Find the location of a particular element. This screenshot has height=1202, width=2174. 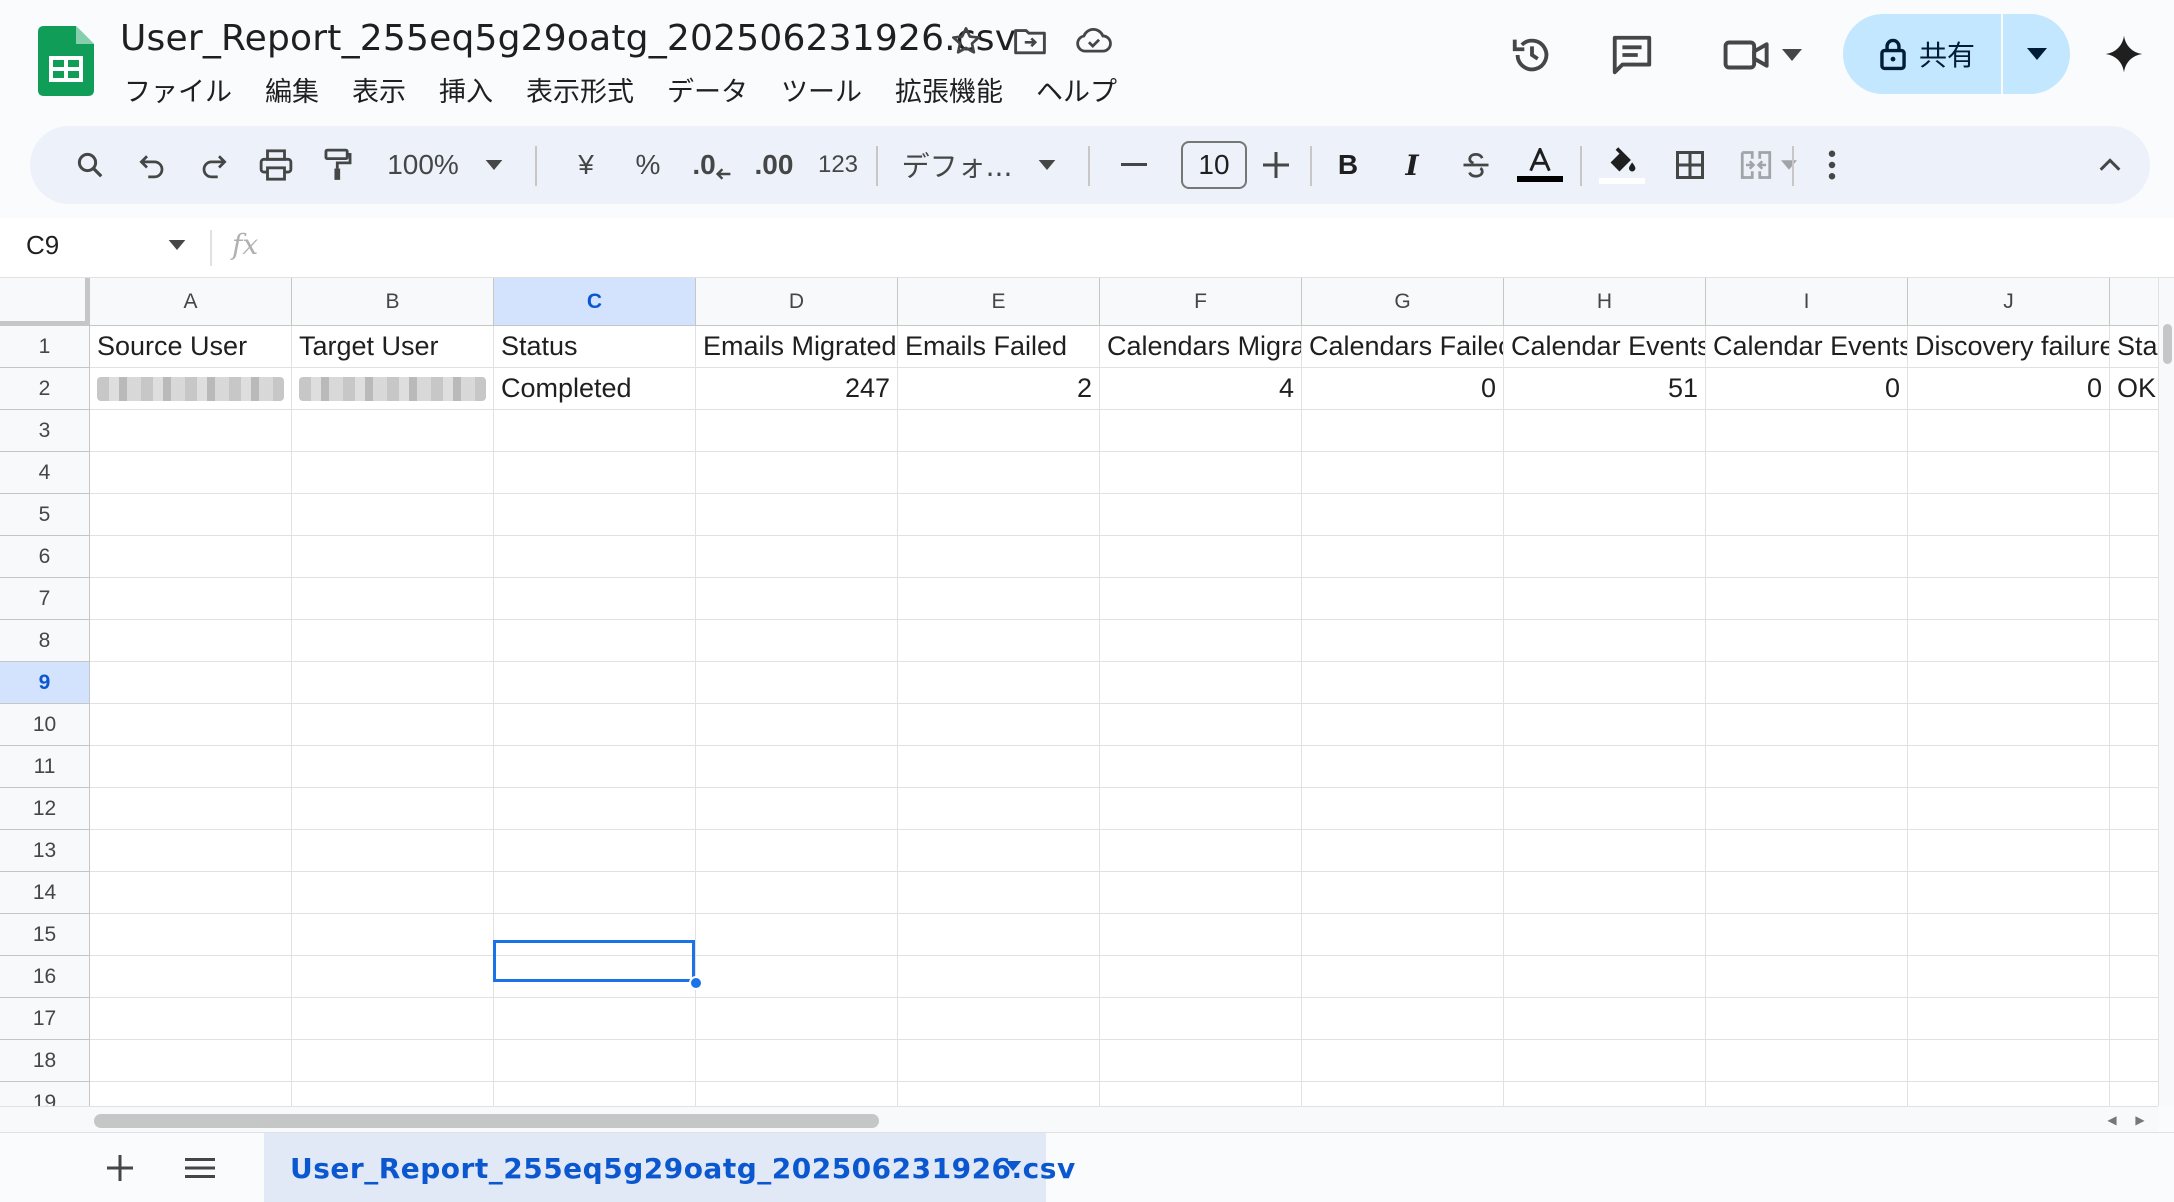

cell-b13 is located at coordinates (393, 851).